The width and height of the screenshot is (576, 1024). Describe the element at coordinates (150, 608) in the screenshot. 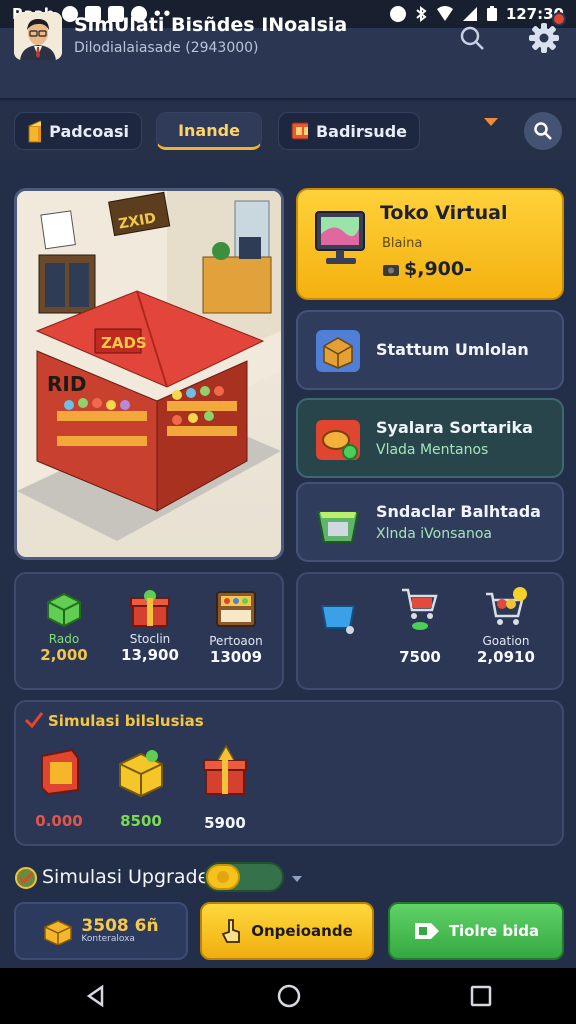

I see `gift-box-icon` at that location.